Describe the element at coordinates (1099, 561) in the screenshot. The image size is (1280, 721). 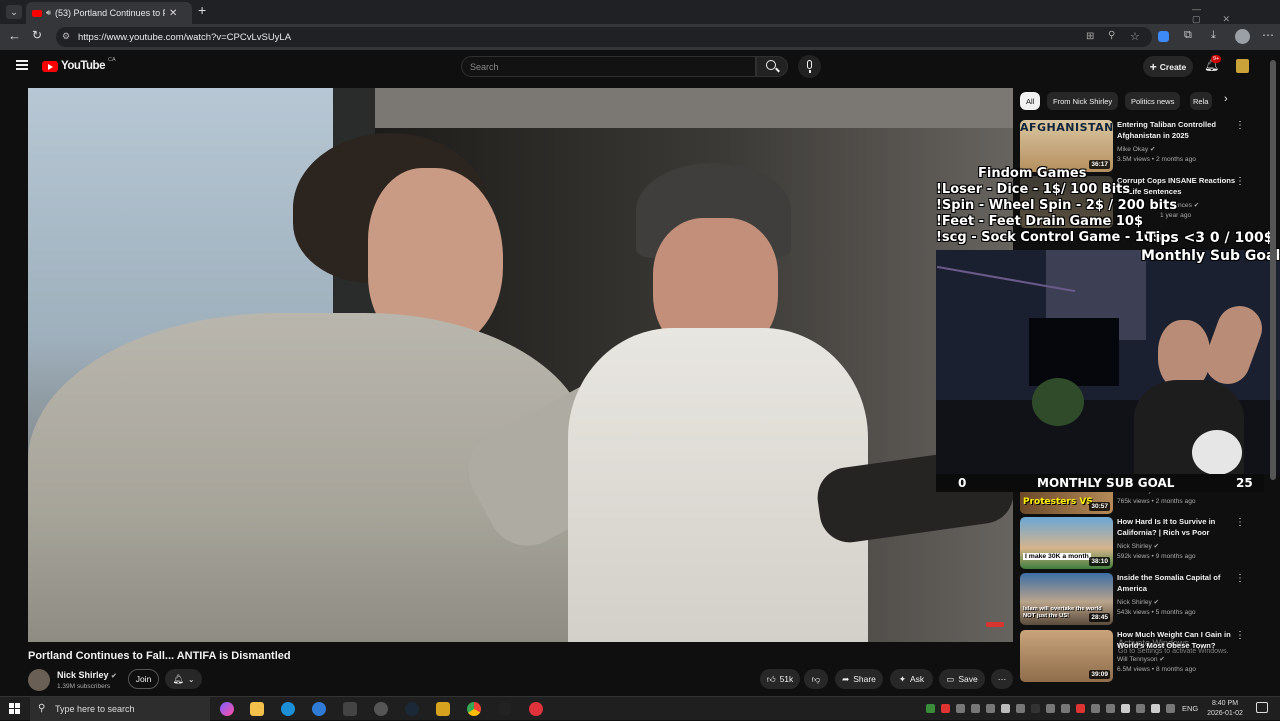
I see `duration-badge: 38:10` at that location.